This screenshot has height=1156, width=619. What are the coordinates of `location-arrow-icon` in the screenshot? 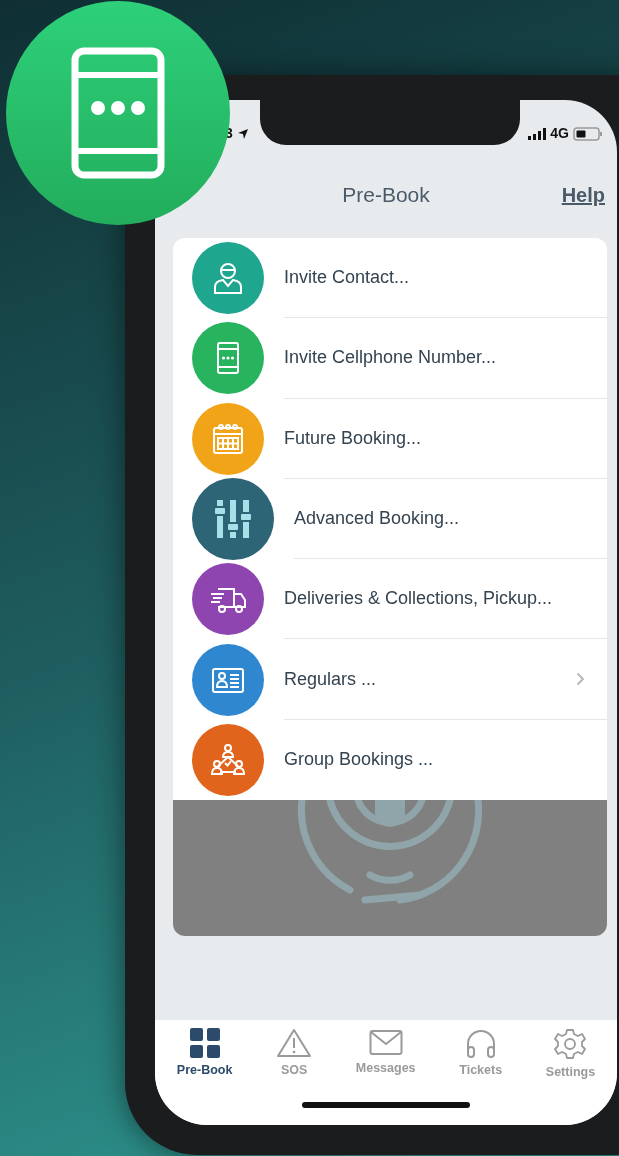 It's located at (242, 133).